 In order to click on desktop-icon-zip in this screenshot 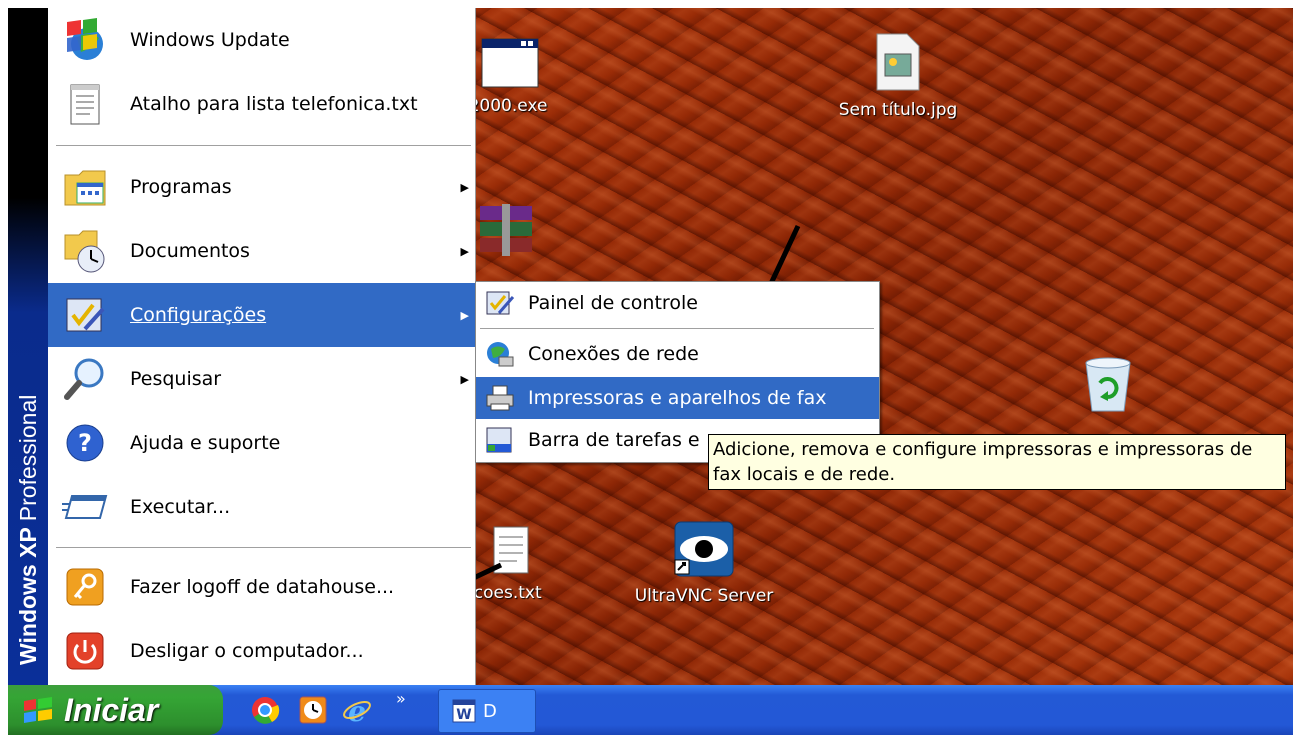, I will do `click(510, 234)`.